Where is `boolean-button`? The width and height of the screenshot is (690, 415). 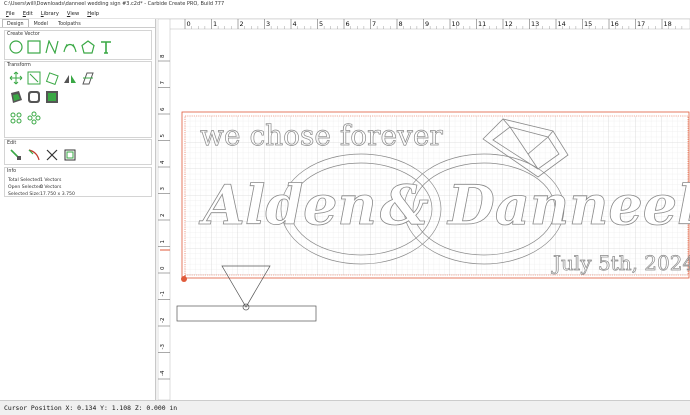 boolean-button is located at coordinates (52, 97).